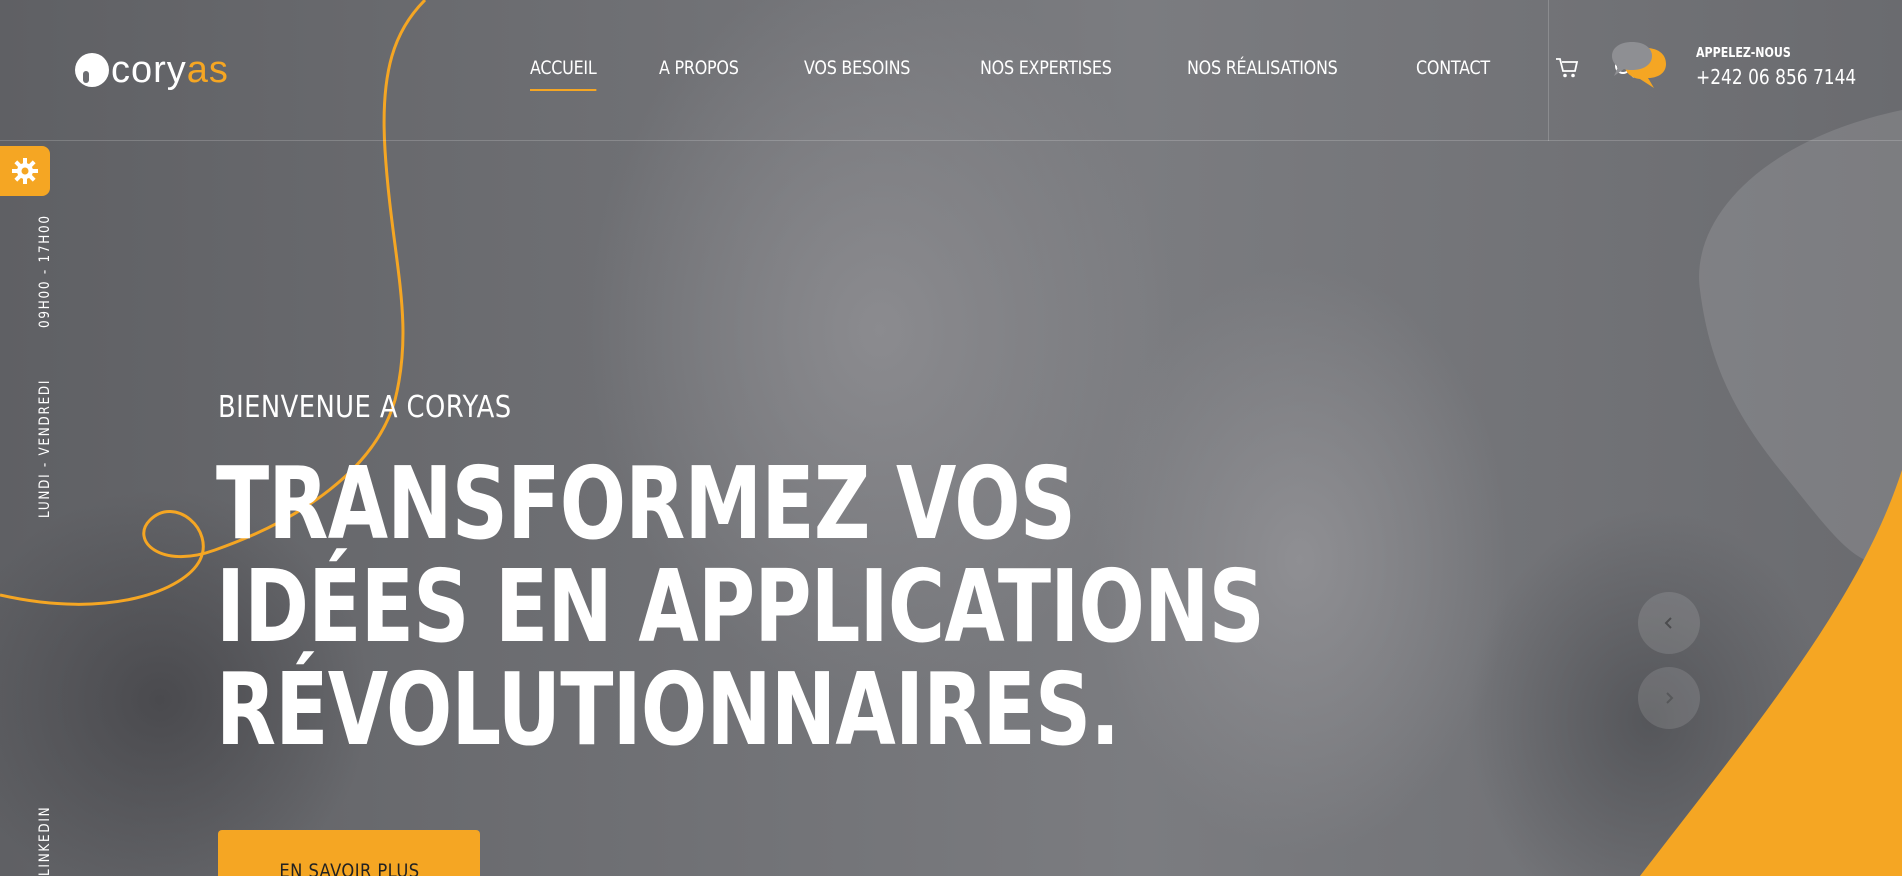  I want to click on contact-block: APPELEZ-NOUS +242 06 856 7144, so click(1747, 67).